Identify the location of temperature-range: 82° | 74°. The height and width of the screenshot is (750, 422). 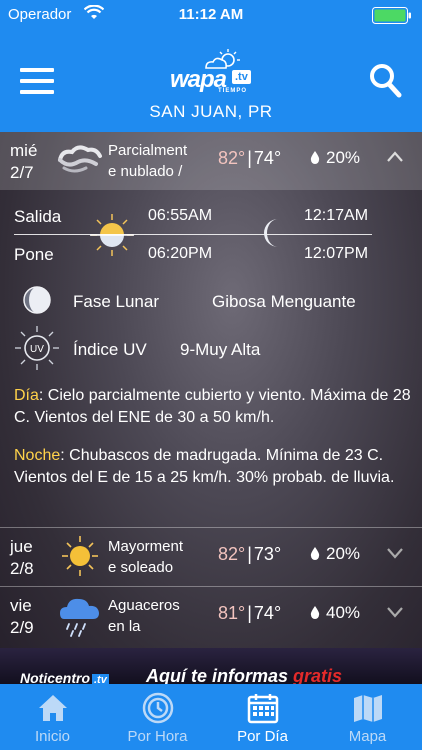
(249, 158).